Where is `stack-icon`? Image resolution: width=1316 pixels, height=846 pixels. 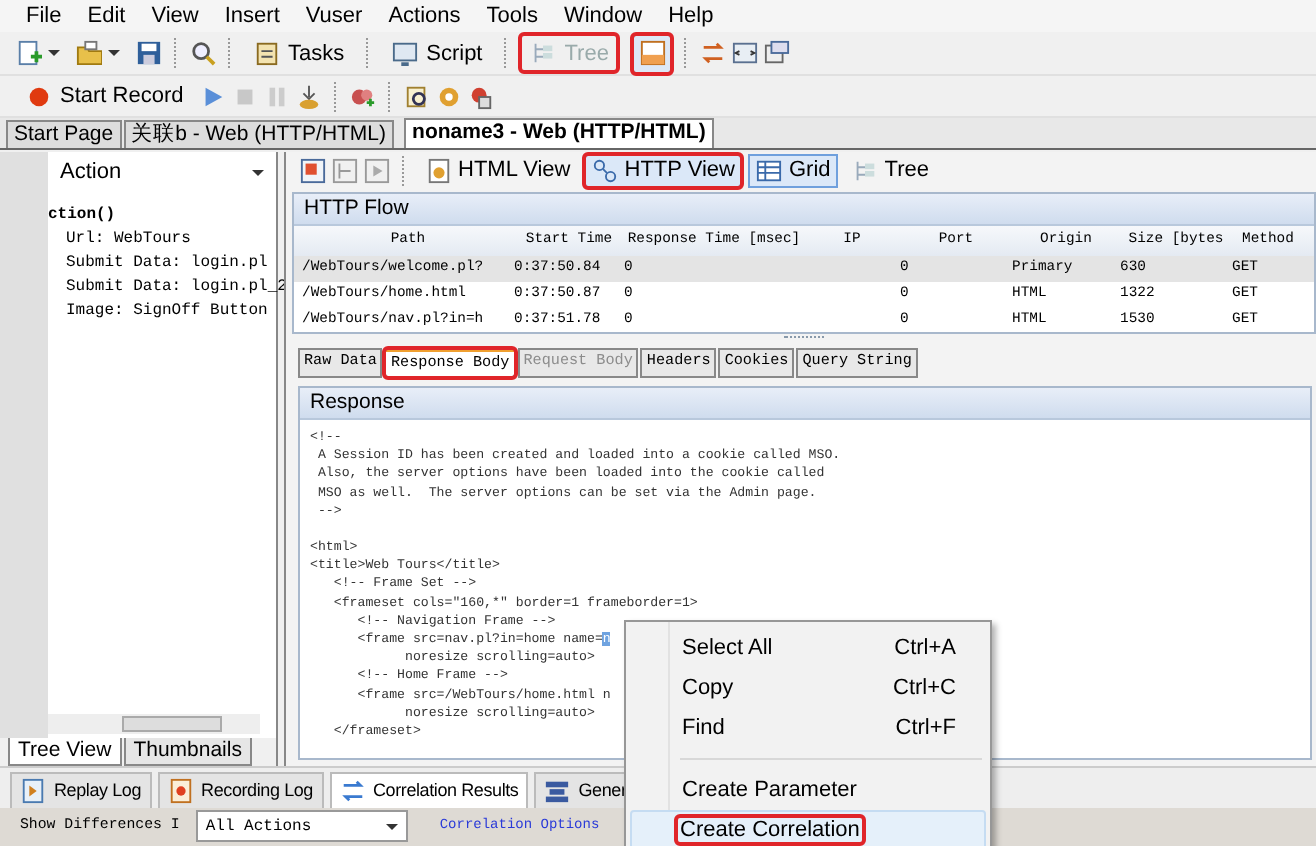 stack-icon is located at coordinates (557, 790).